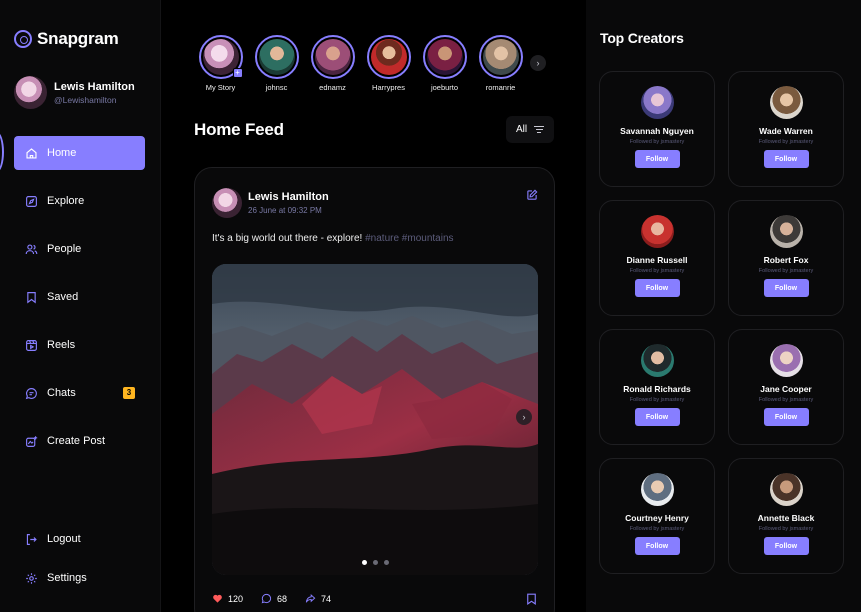 Image resolution: width=861 pixels, height=612 pixels. I want to click on creator-name: Savannah Nguyen, so click(657, 131).